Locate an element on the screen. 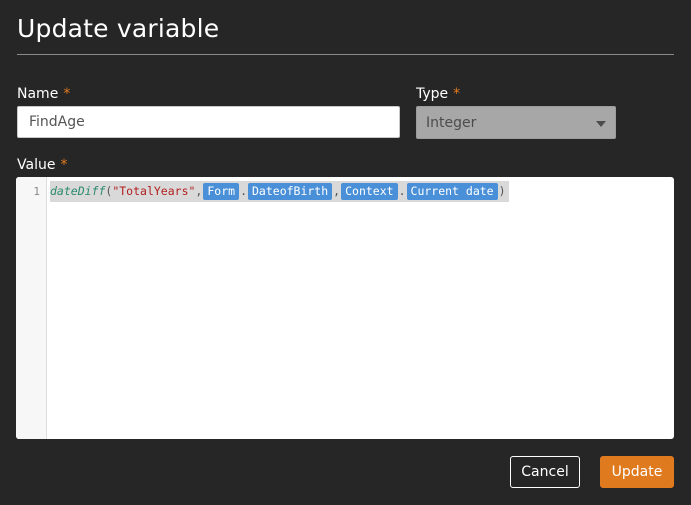  title-divider is located at coordinates (345, 54).